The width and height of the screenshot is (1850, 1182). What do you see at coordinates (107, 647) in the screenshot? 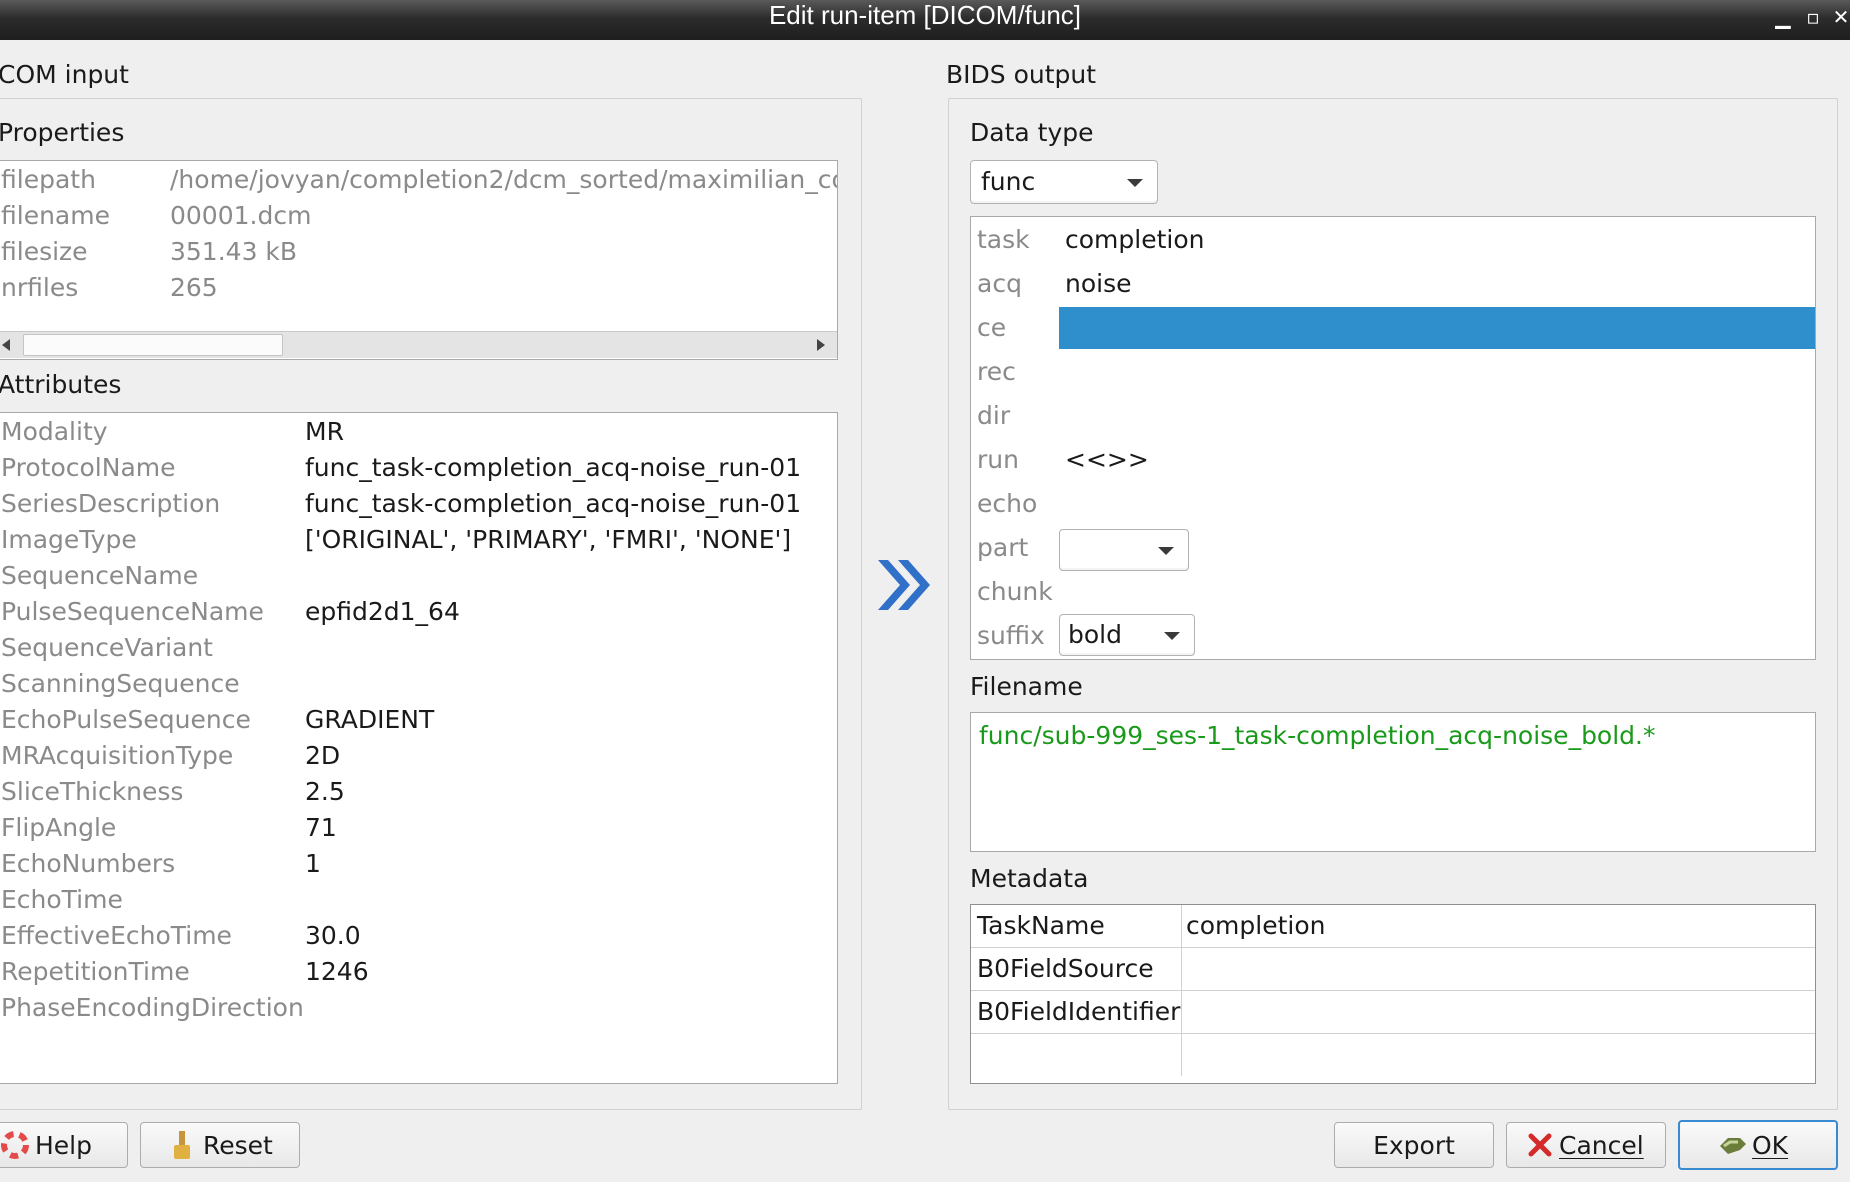
I see `attribute-key: SequenceVariant` at bounding box center [107, 647].